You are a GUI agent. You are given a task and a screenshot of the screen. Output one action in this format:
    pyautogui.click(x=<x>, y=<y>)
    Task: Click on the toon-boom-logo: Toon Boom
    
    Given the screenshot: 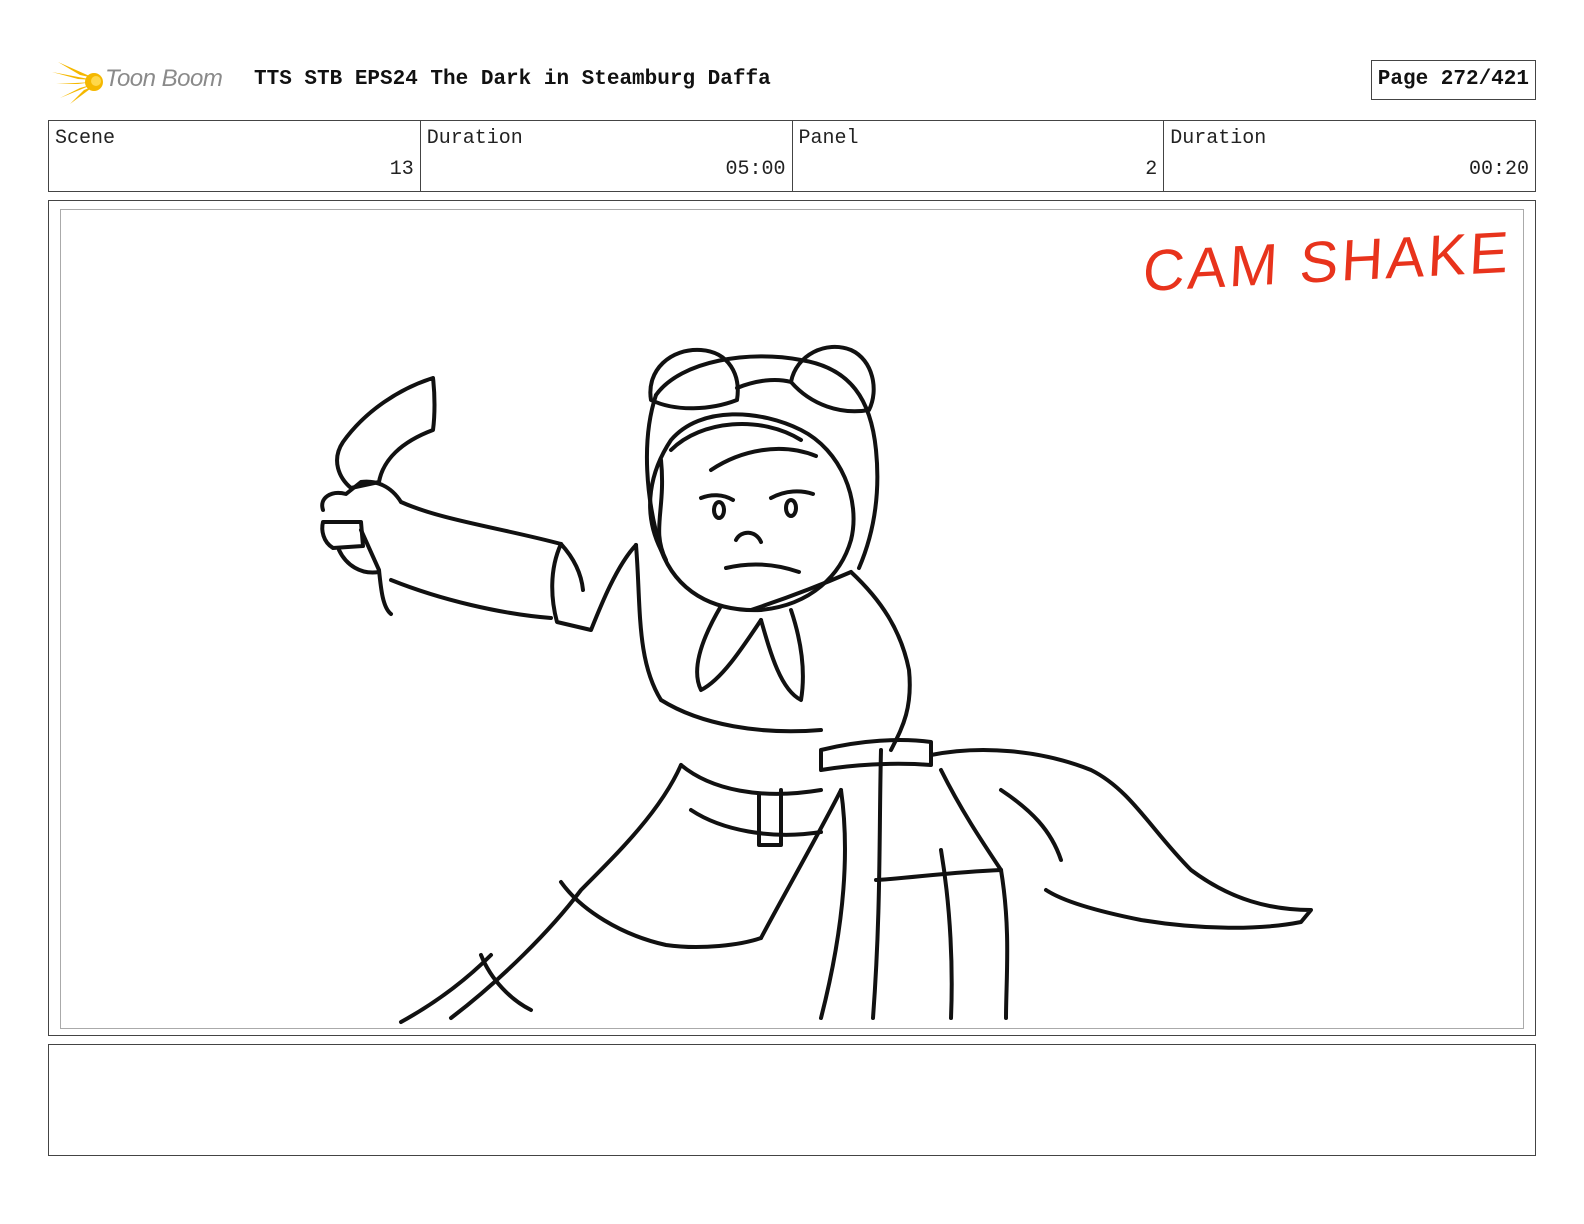 What is the action you would take?
    pyautogui.click(x=145, y=81)
    